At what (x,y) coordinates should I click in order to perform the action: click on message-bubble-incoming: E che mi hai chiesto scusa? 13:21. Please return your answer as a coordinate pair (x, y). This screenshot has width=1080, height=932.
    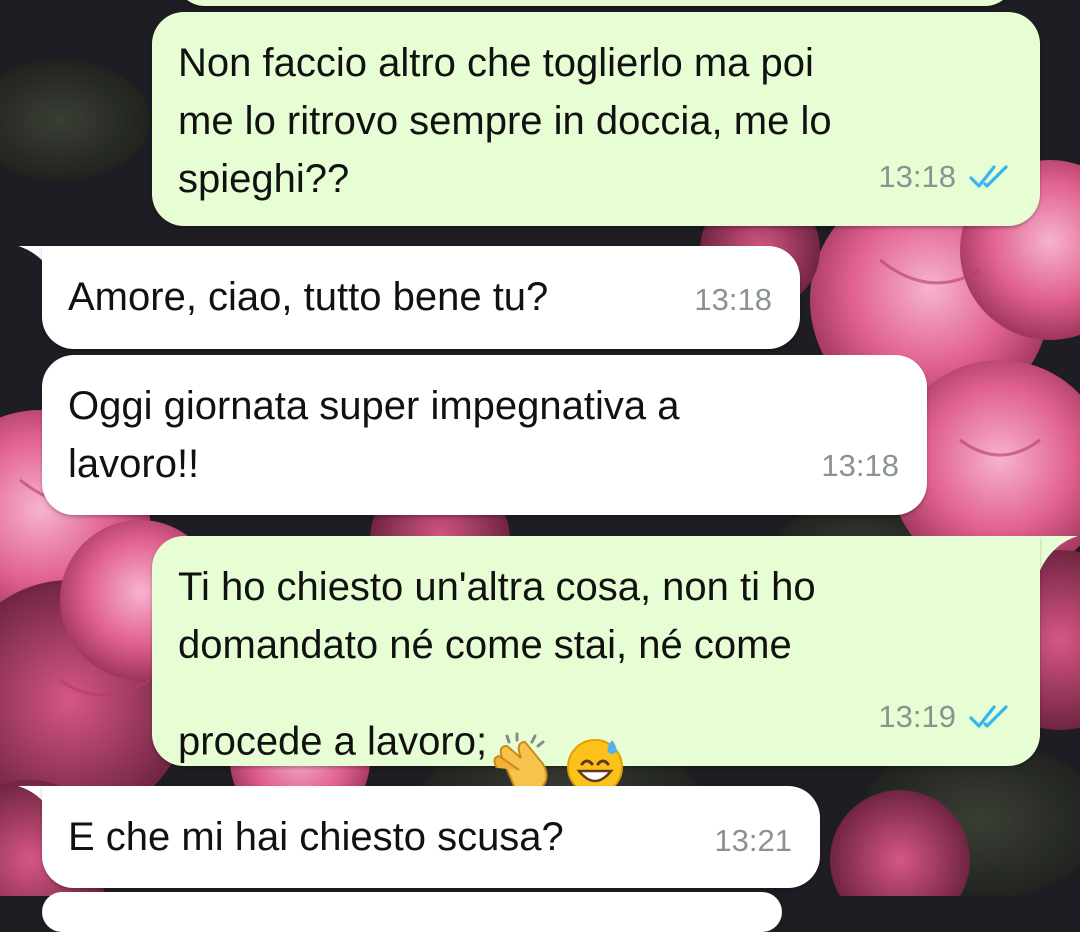
    Looking at the image, I should click on (431, 837).